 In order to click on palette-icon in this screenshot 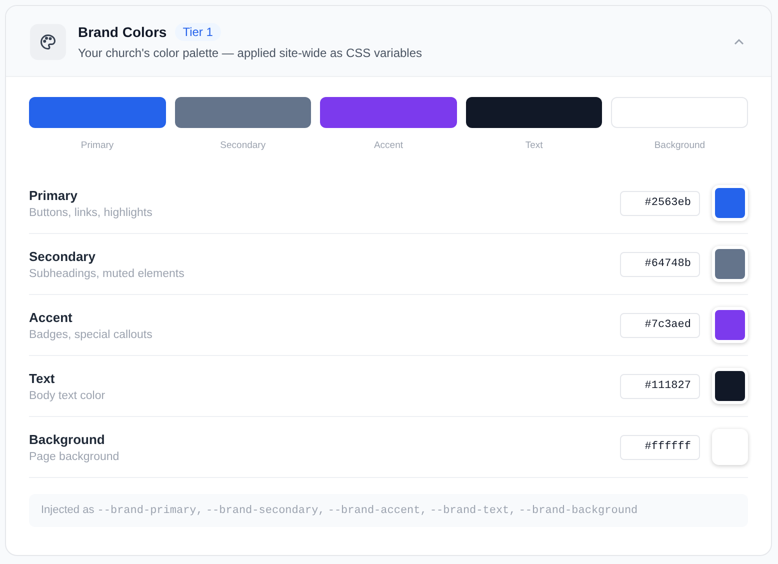, I will do `click(48, 42)`.